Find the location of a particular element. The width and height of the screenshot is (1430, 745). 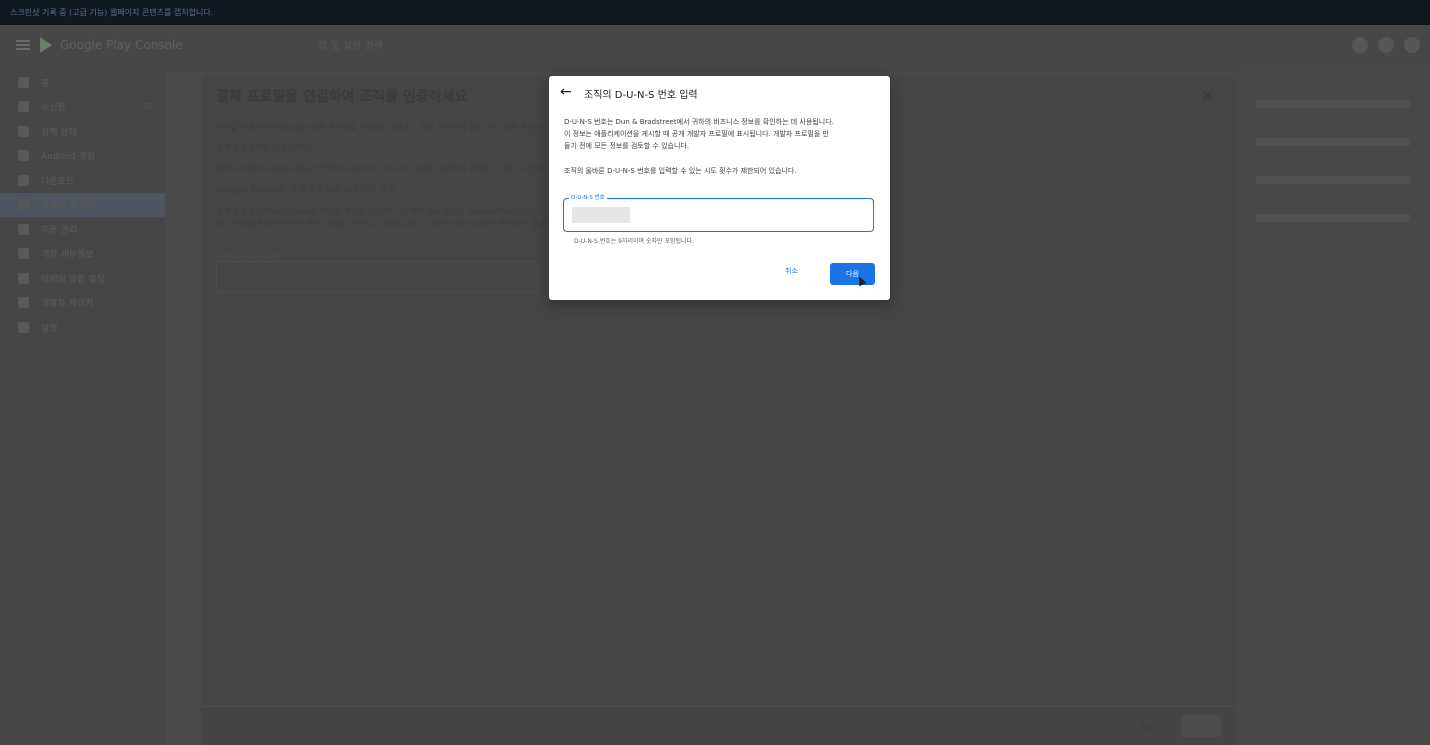

sidebar-item-label: 수신함 is located at coordinates (53, 108).